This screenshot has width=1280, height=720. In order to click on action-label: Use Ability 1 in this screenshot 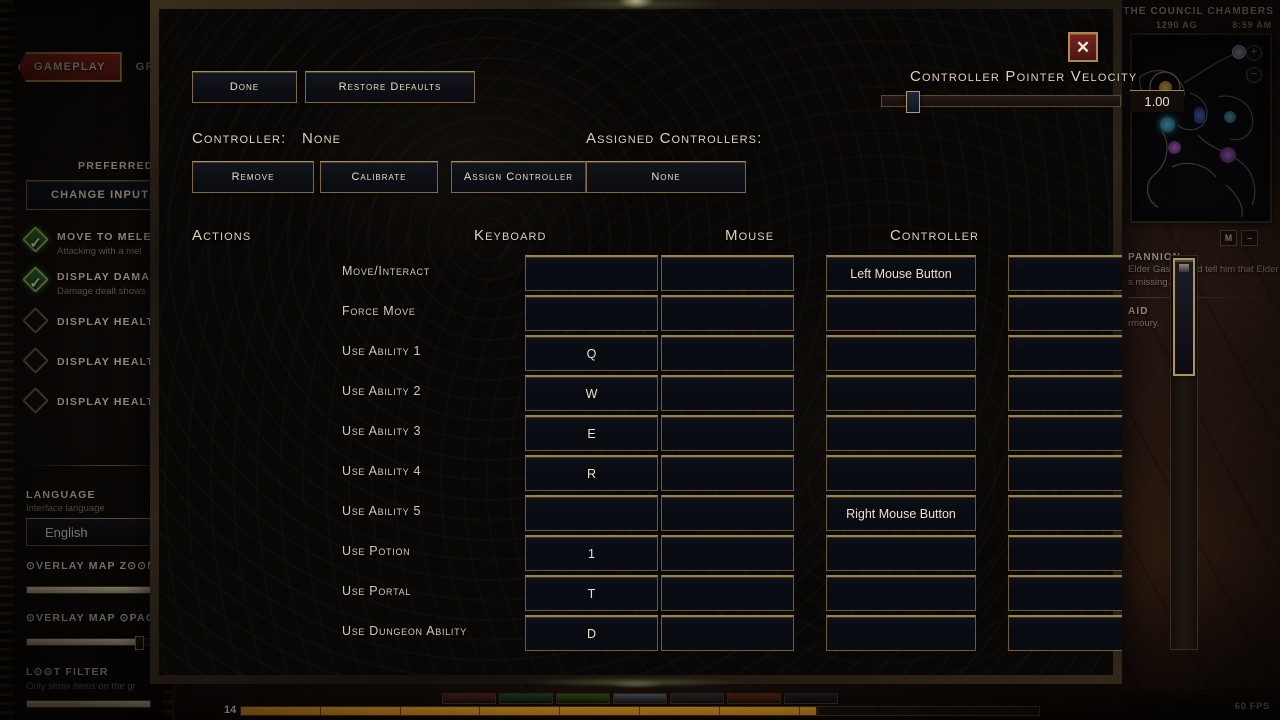, I will do `click(382, 351)`.